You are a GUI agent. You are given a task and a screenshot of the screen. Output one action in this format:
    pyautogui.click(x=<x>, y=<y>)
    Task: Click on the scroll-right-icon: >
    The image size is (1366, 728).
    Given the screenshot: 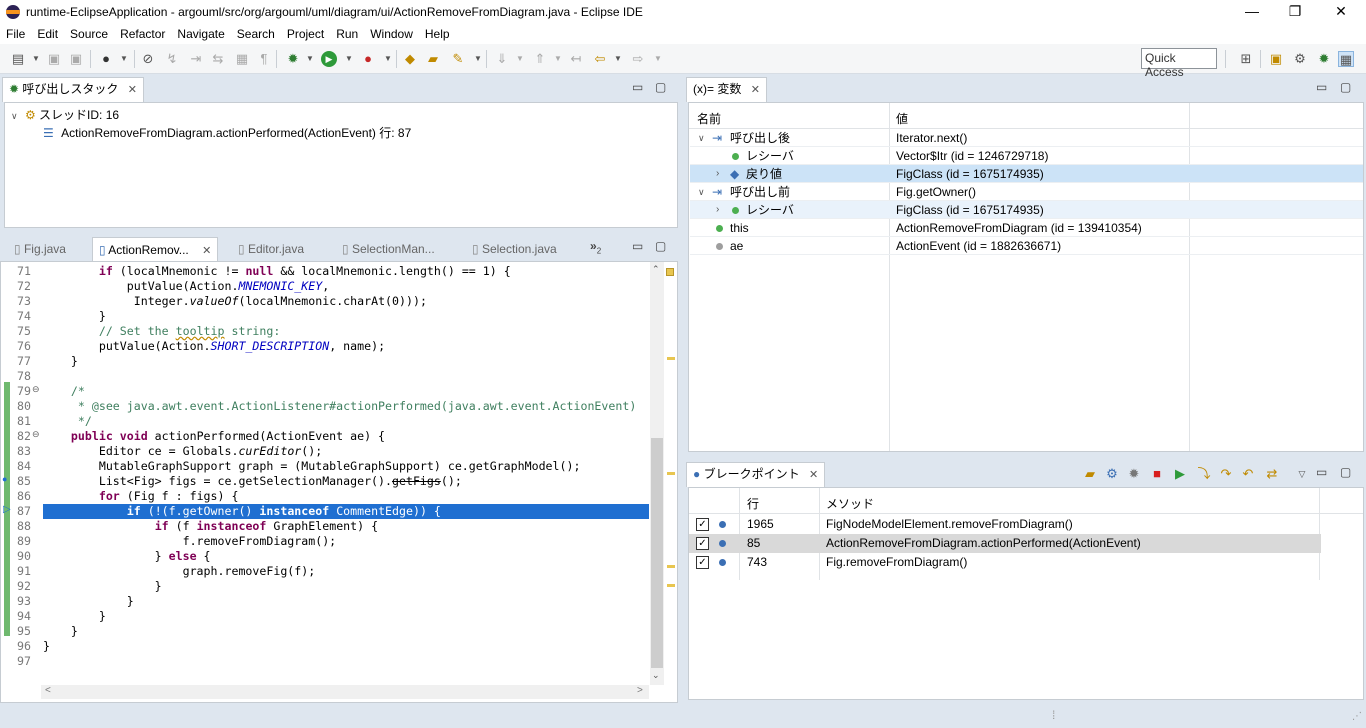 What is the action you would take?
    pyautogui.click(x=640, y=690)
    